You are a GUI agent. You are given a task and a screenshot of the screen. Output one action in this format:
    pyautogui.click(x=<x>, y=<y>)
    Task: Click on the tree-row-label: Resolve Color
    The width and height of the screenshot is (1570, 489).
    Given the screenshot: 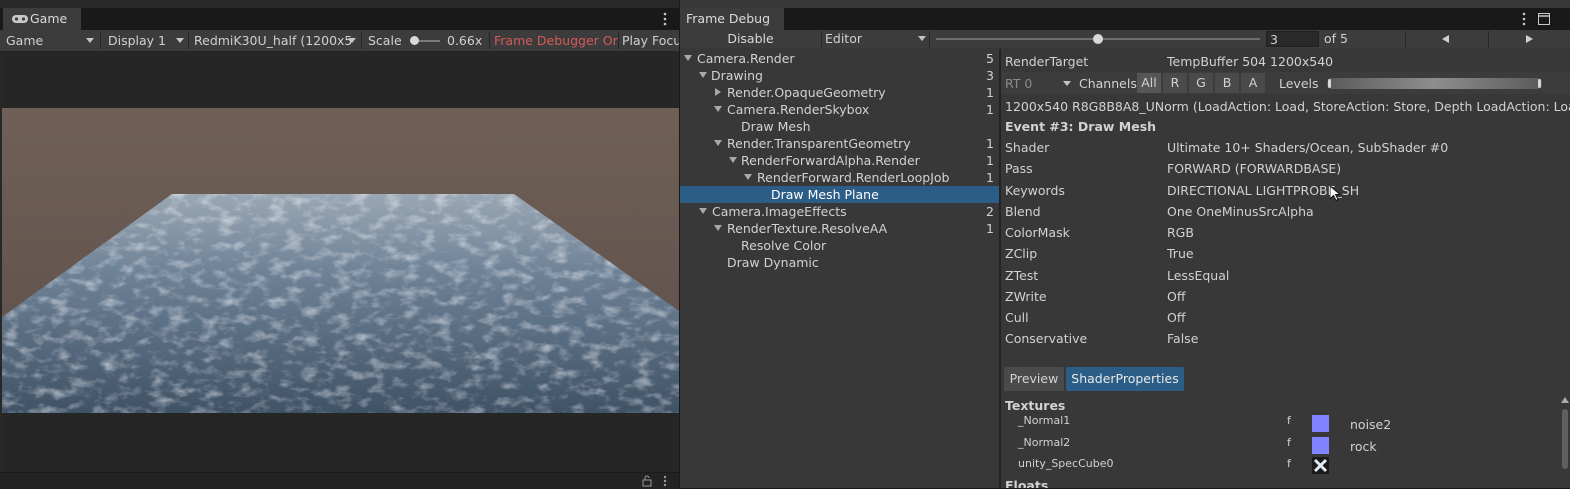 What is the action you would take?
    pyautogui.click(x=784, y=245)
    